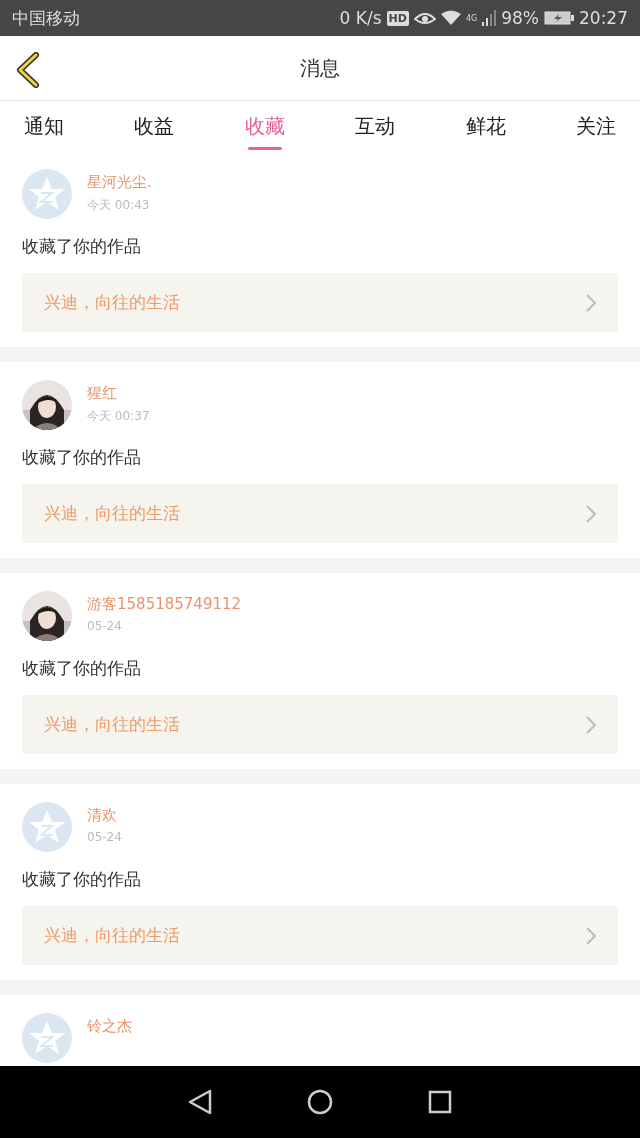 The width and height of the screenshot is (640, 1138). I want to click on tab: 互动, so click(375, 126).